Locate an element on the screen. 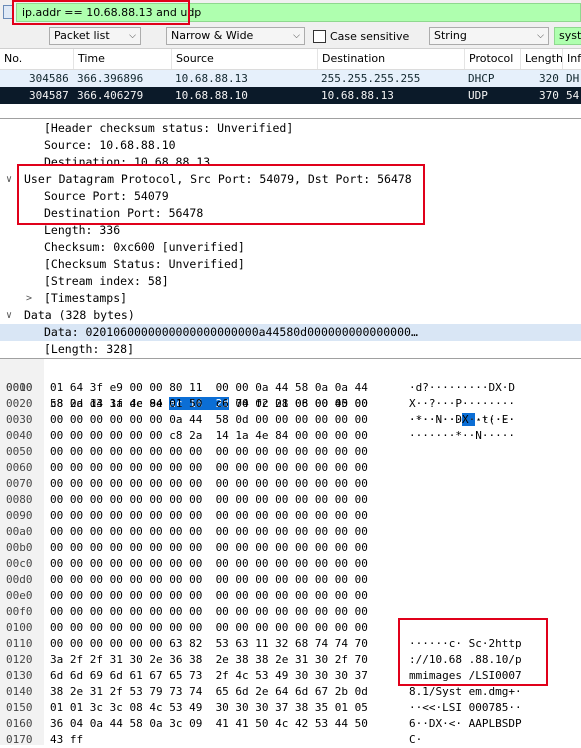 The image size is (581, 748). packet-no: 304587 is located at coordinates (49, 95).